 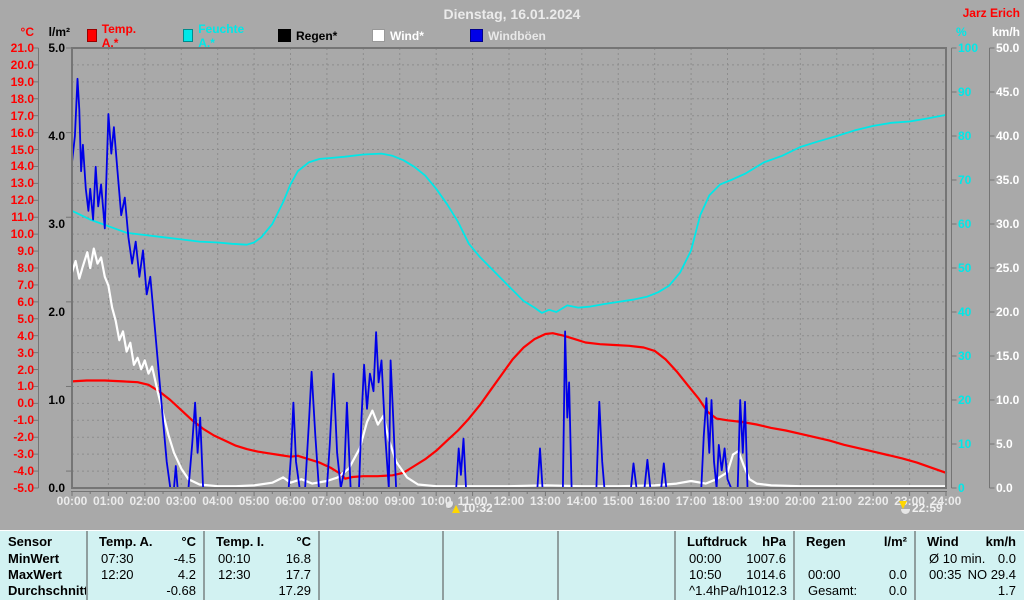 I want to click on moonset-marker: 22:59, so click(x=921, y=508).